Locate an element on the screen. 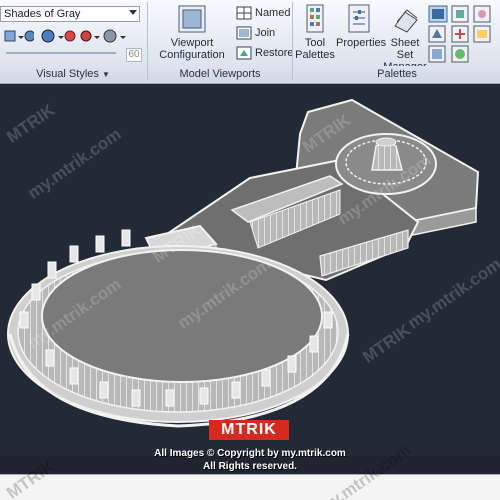 Image resolution: width=500 pixels, height=500 pixels. join-viewport-icon is located at coordinates (244, 33).